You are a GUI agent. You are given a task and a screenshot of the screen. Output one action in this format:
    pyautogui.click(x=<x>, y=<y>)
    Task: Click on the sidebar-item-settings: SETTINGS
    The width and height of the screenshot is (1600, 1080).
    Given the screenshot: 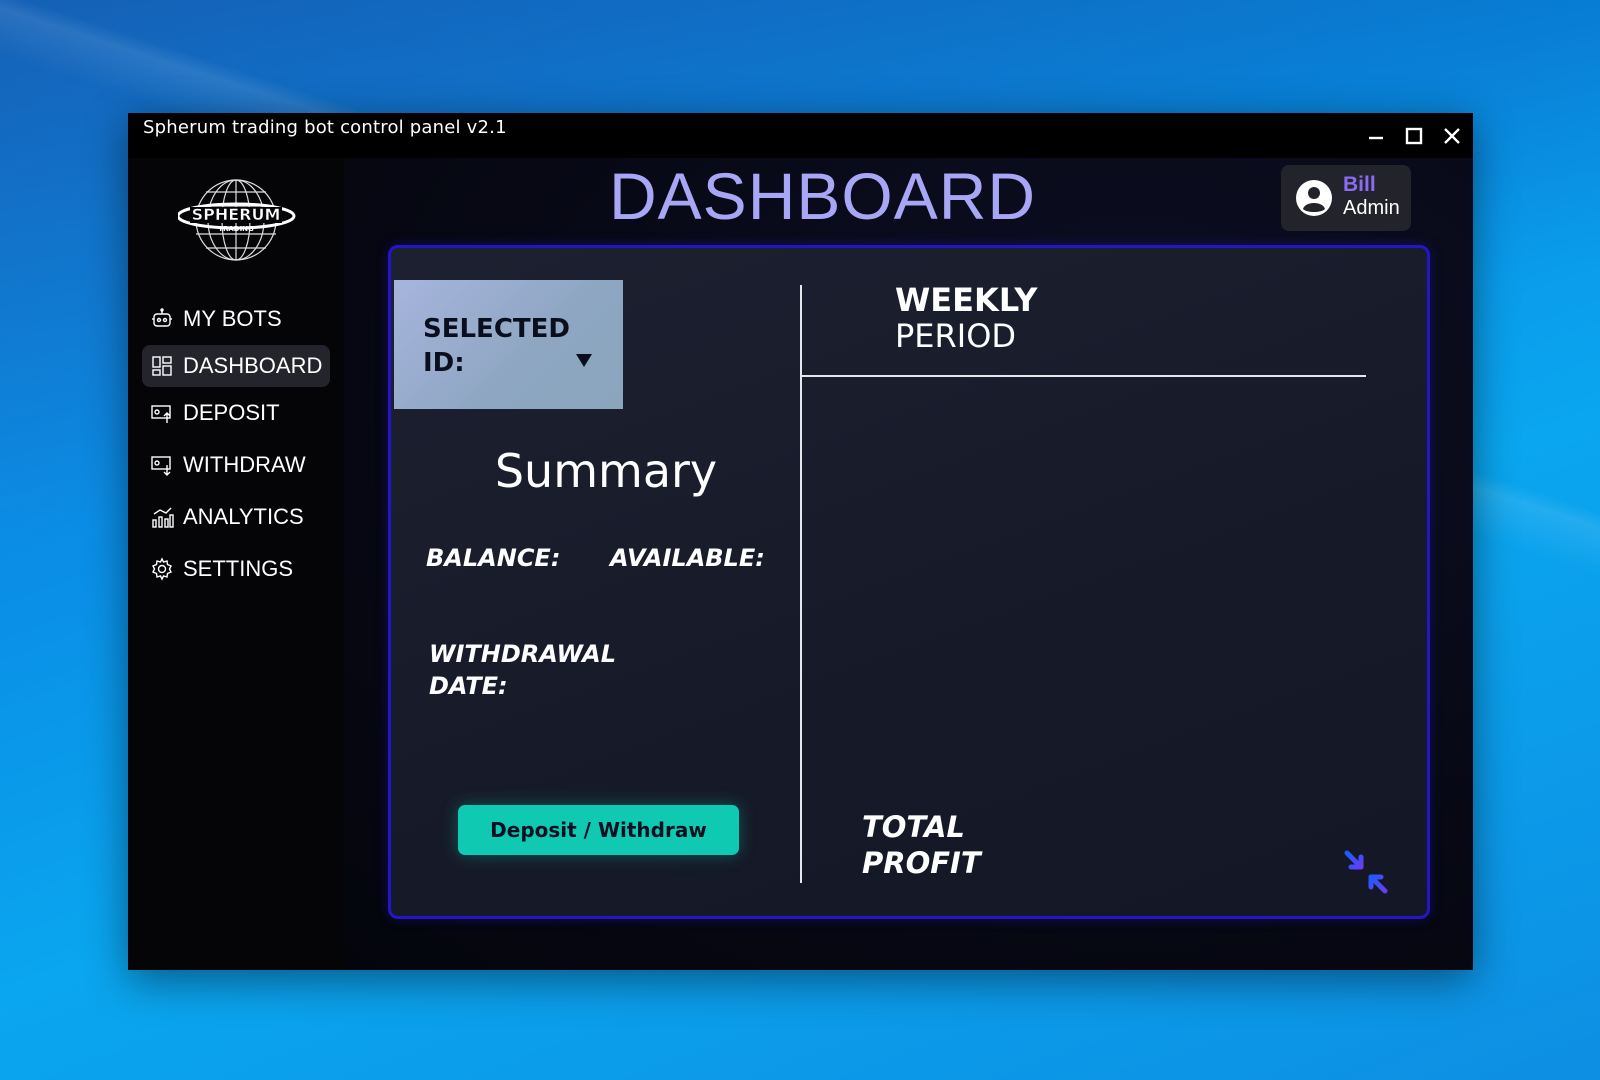 What is the action you would take?
    pyautogui.click(x=236, y=569)
    